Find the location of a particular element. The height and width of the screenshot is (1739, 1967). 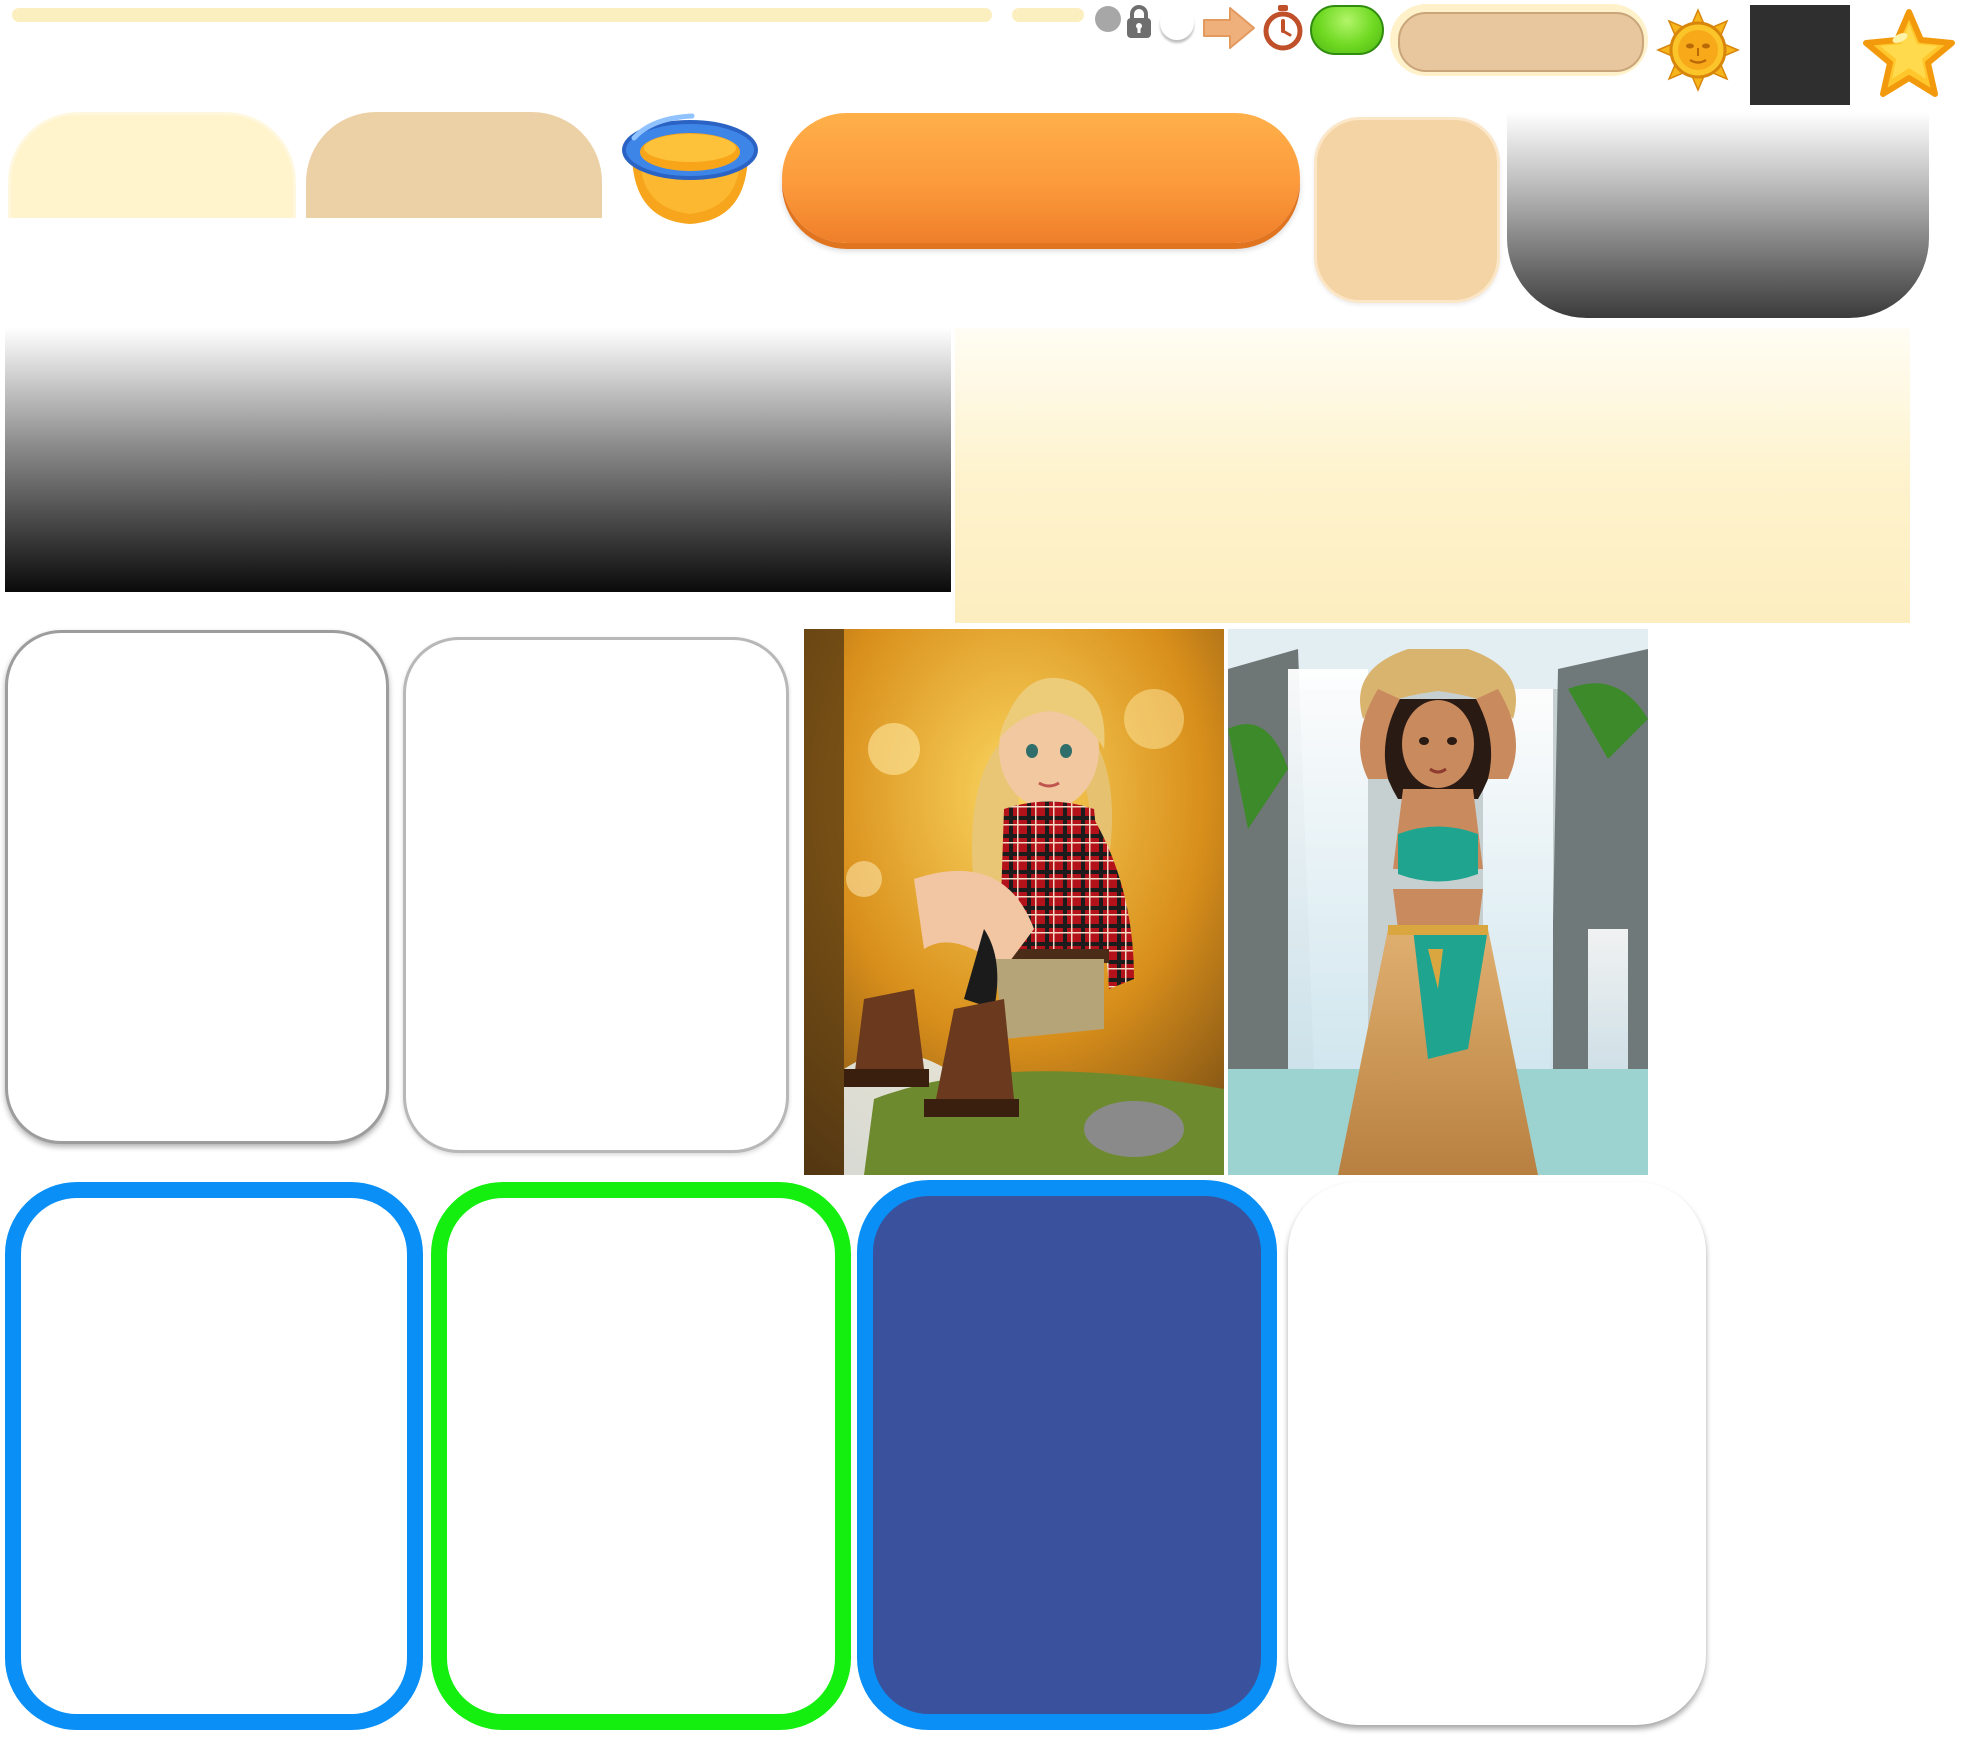

stopwatch-icon is located at coordinates (1283, 28).